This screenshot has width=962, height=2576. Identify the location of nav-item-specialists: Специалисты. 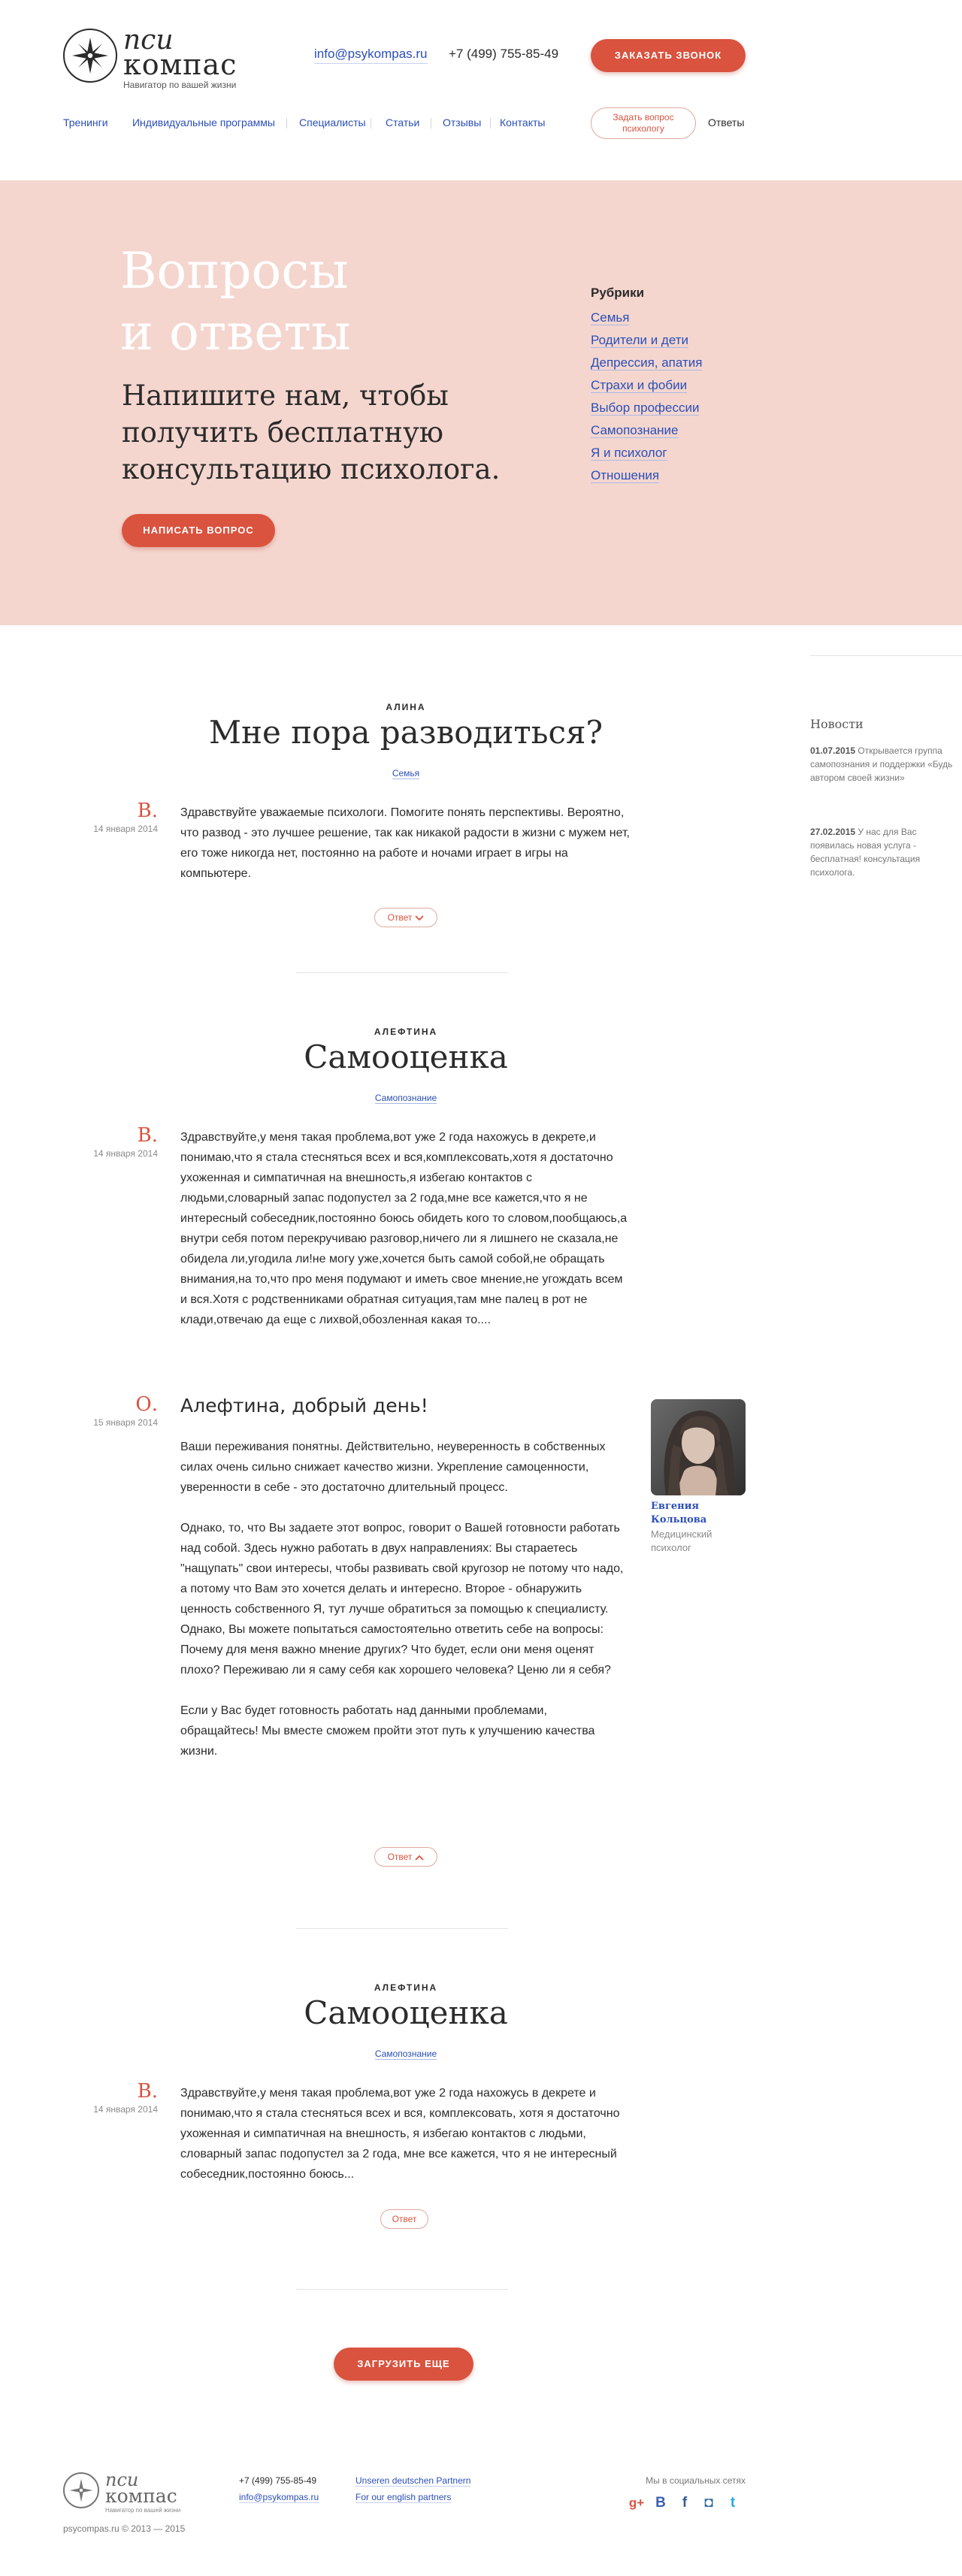
(333, 122).